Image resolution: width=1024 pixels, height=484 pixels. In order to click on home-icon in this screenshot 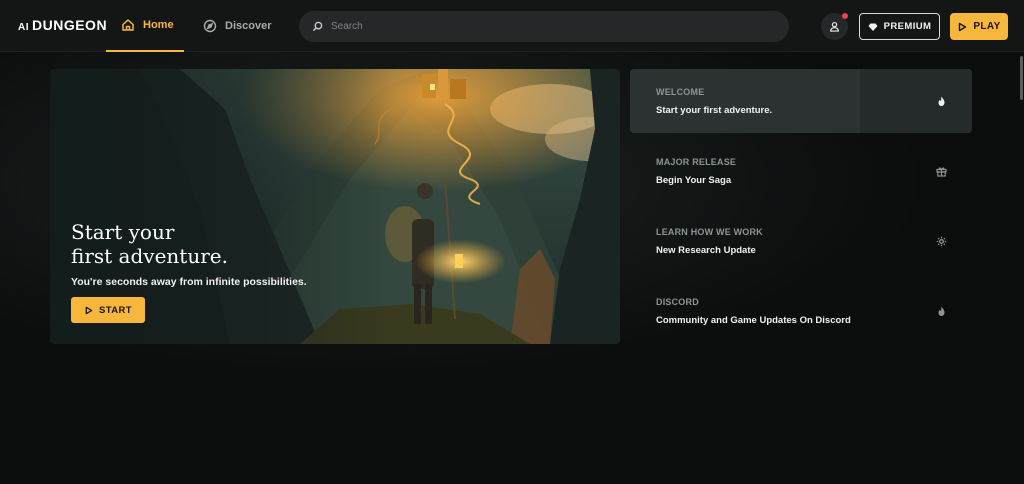, I will do `click(128, 25)`.